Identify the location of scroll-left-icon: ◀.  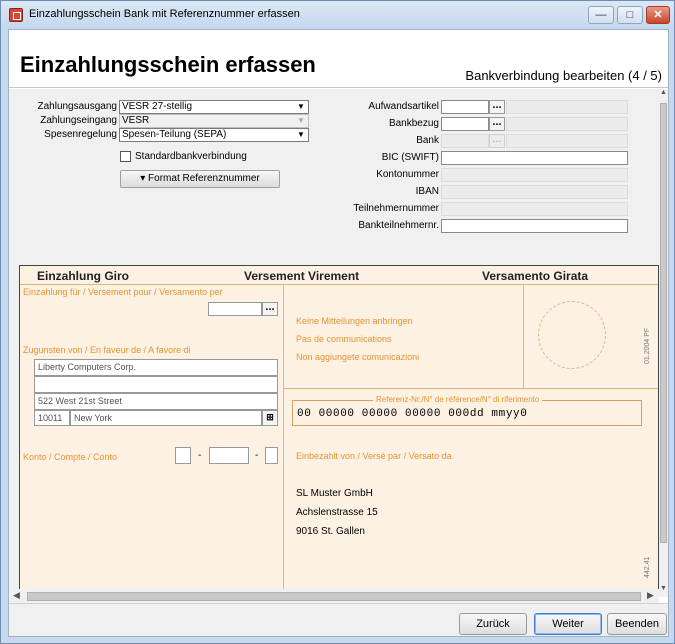
(16, 595).